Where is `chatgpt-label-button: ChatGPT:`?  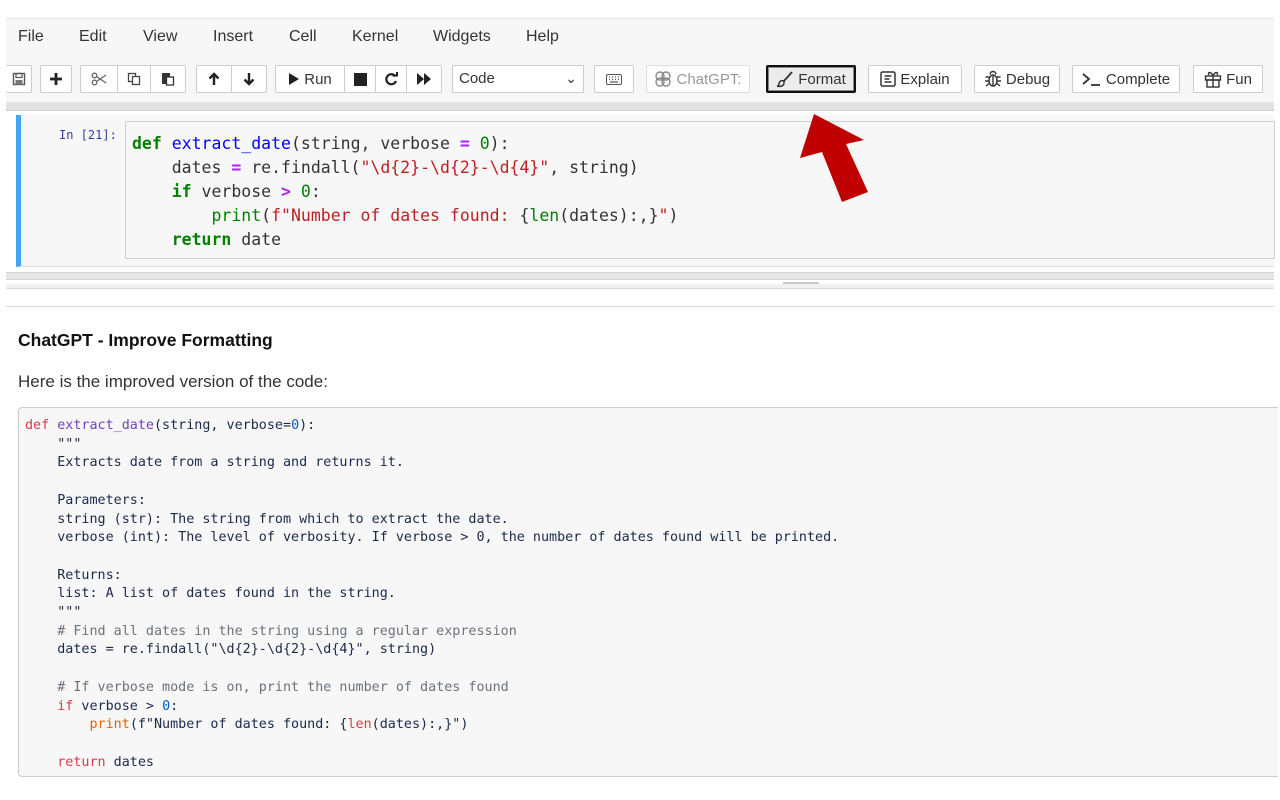 chatgpt-label-button: ChatGPT: is located at coordinates (698, 79).